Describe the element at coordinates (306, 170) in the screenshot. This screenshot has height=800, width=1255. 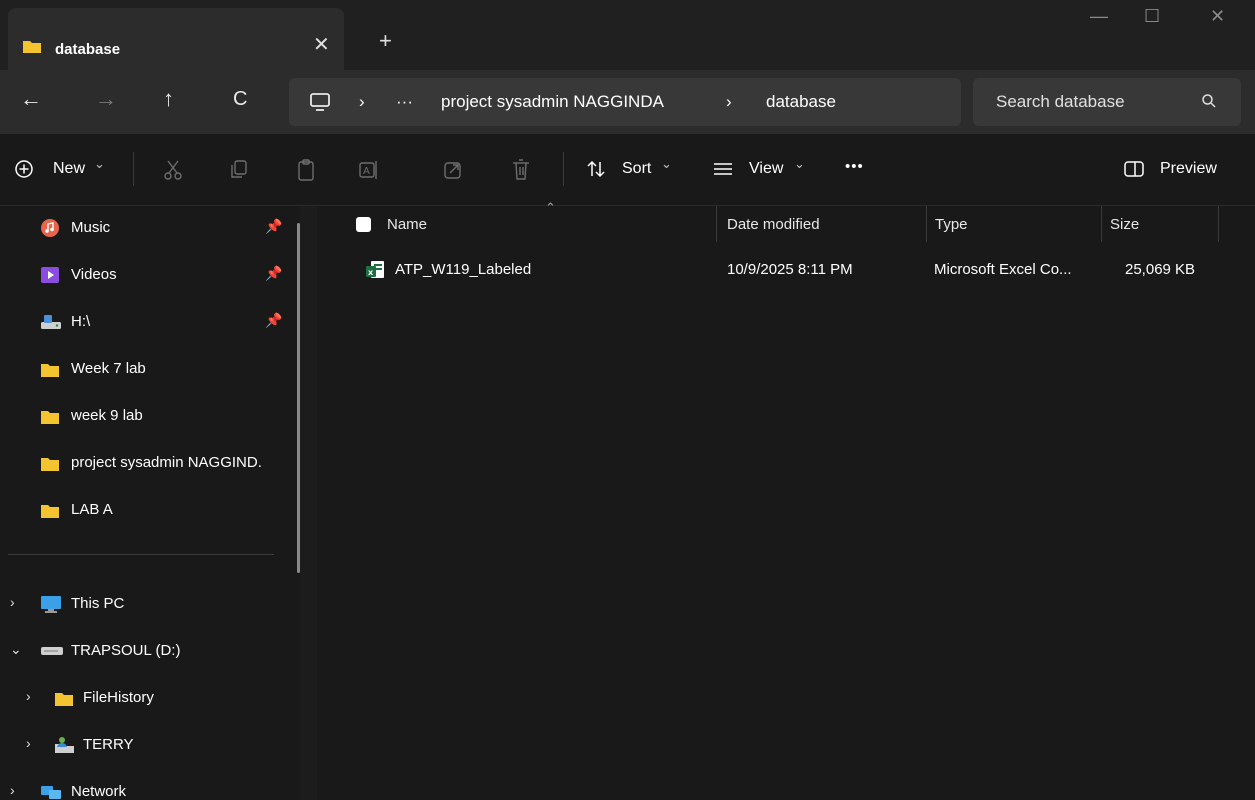
I see `paste-icon` at that location.